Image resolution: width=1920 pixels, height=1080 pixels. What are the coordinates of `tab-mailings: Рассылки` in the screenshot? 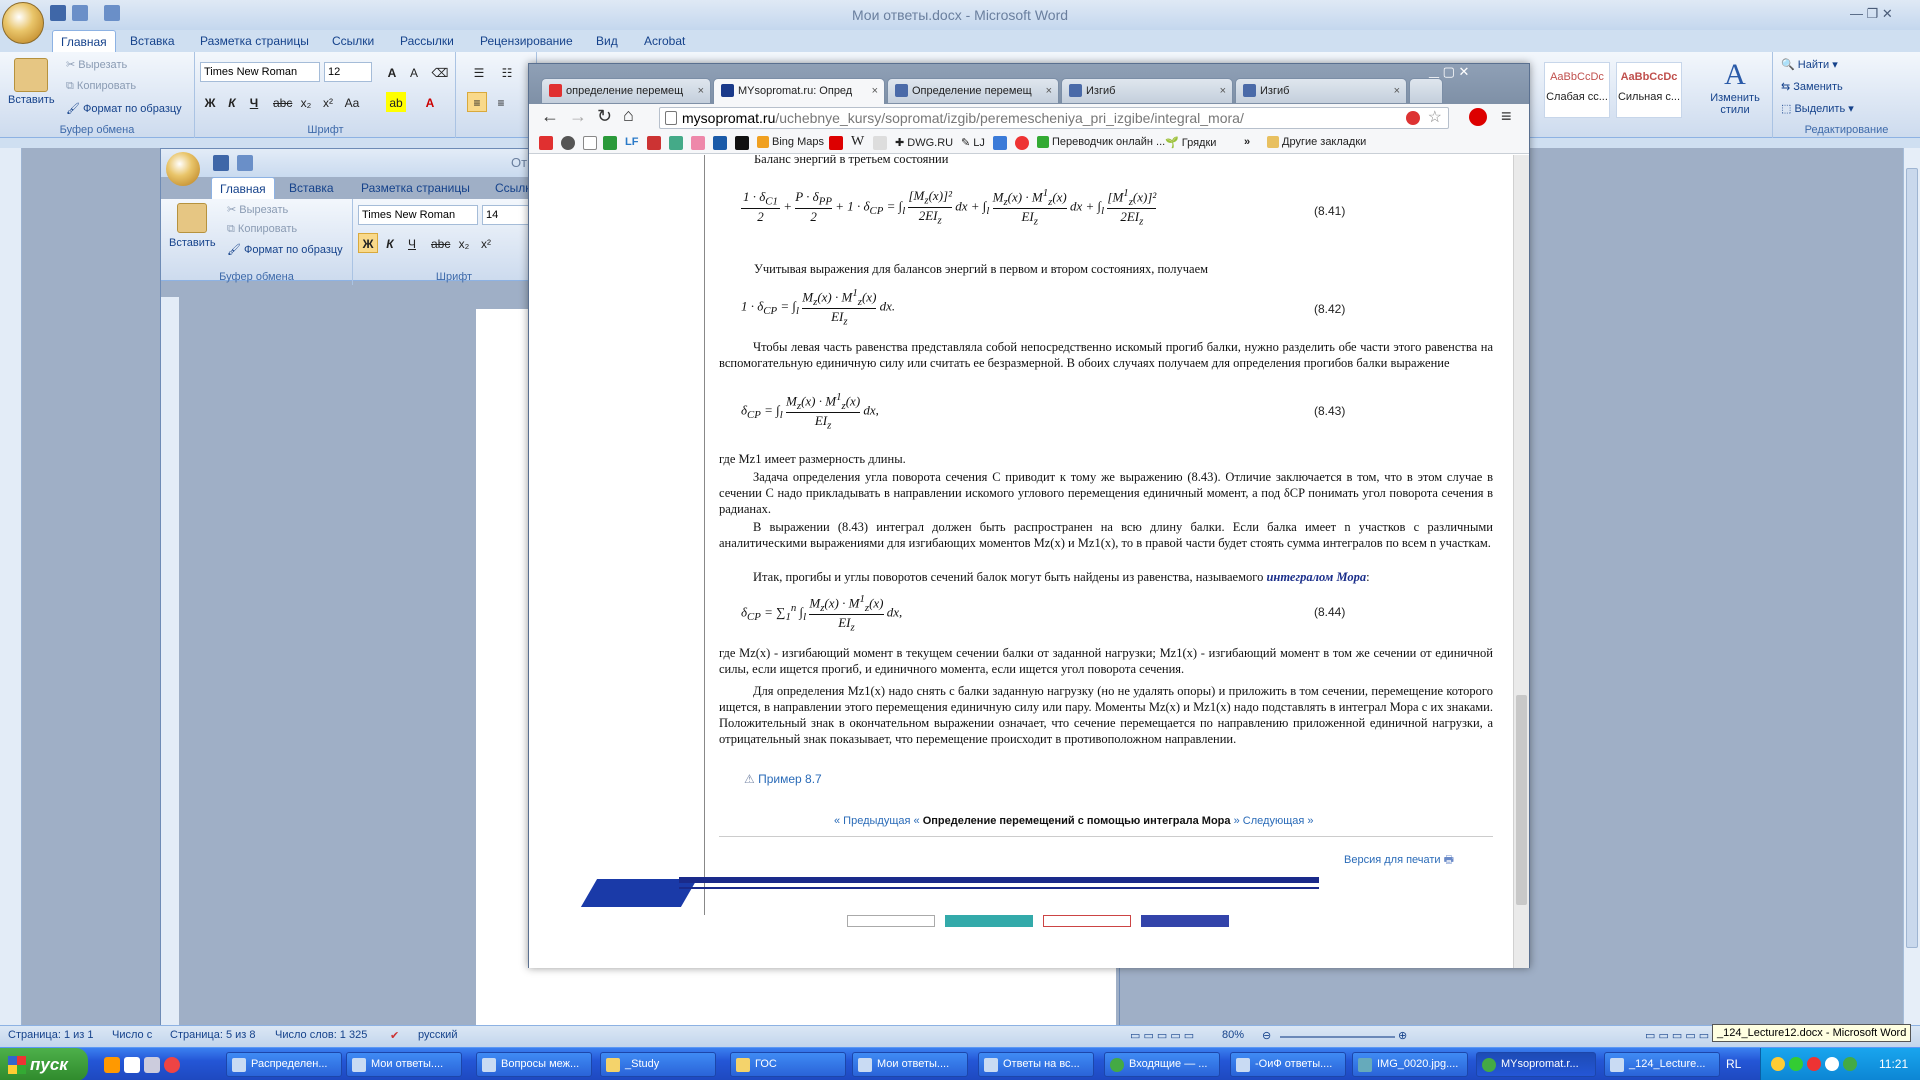 It's located at (427, 41).